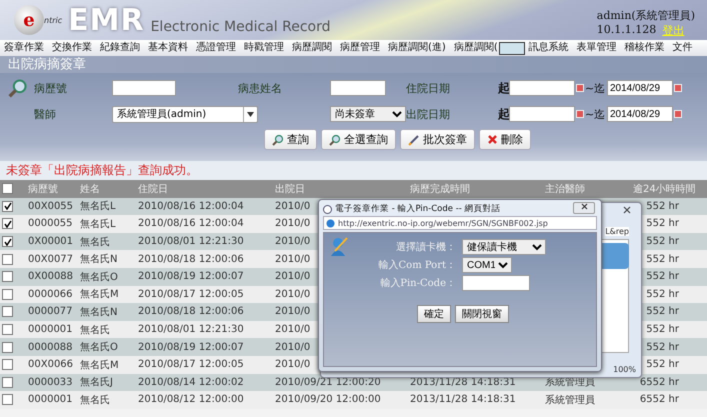 This screenshot has width=707, height=417. What do you see at coordinates (548, 48) in the screenshot?
I see `menu-item: 訊息系統` at bounding box center [548, 48].